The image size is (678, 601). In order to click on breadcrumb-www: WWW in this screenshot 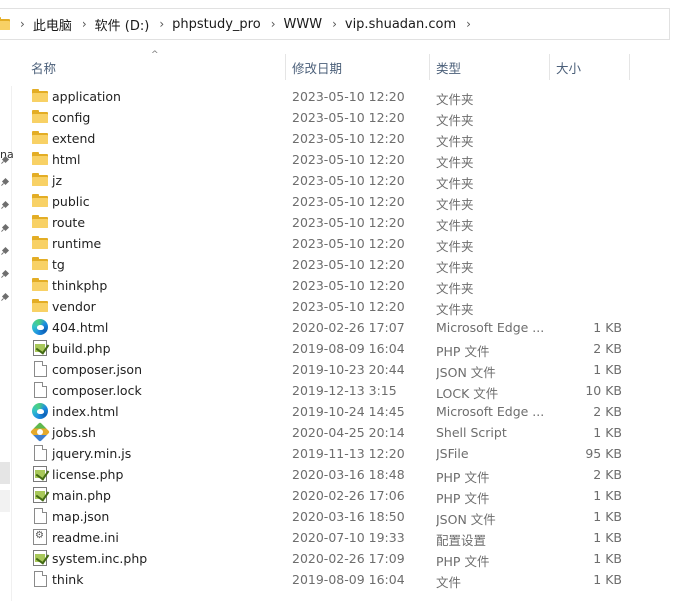, I will do `click(303, 24)`.